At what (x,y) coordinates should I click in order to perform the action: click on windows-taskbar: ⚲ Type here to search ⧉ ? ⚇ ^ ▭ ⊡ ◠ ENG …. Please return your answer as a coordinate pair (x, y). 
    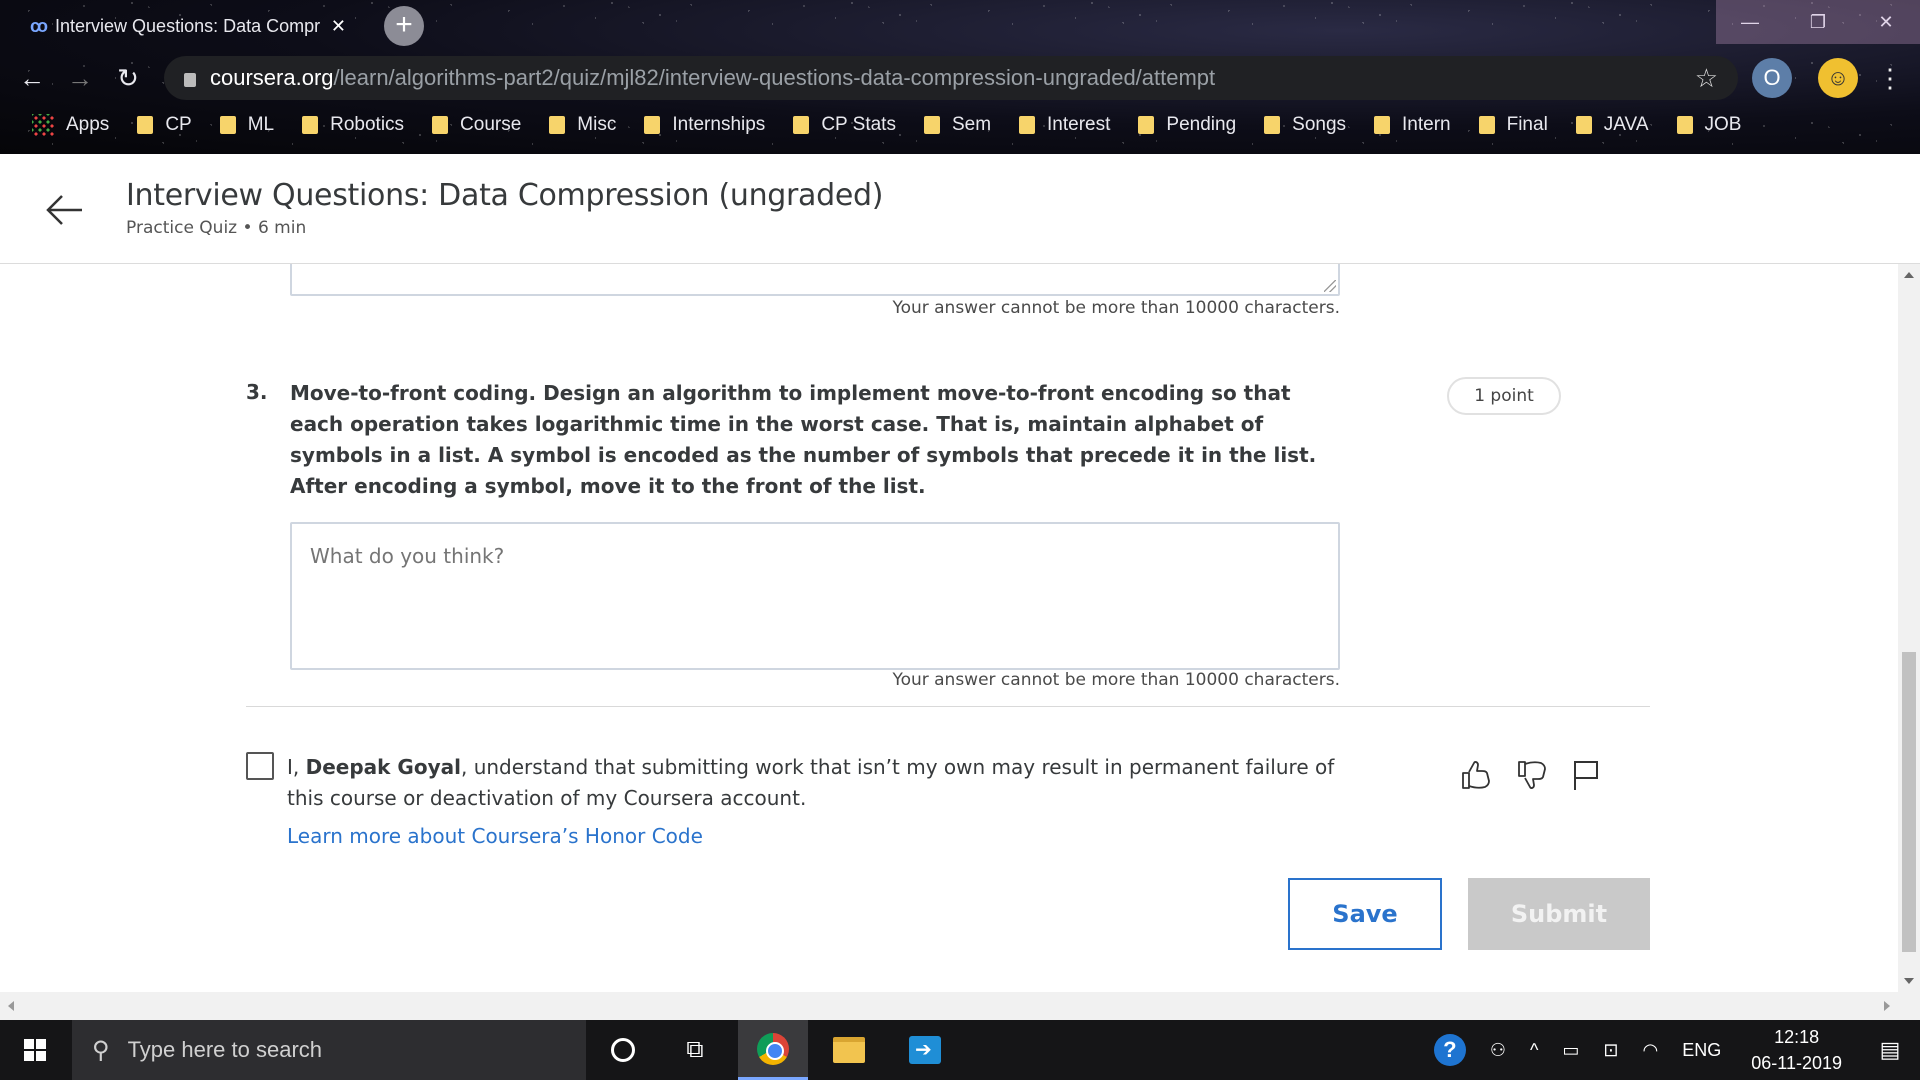
    Looking at the image, I should click on (960, 1050).